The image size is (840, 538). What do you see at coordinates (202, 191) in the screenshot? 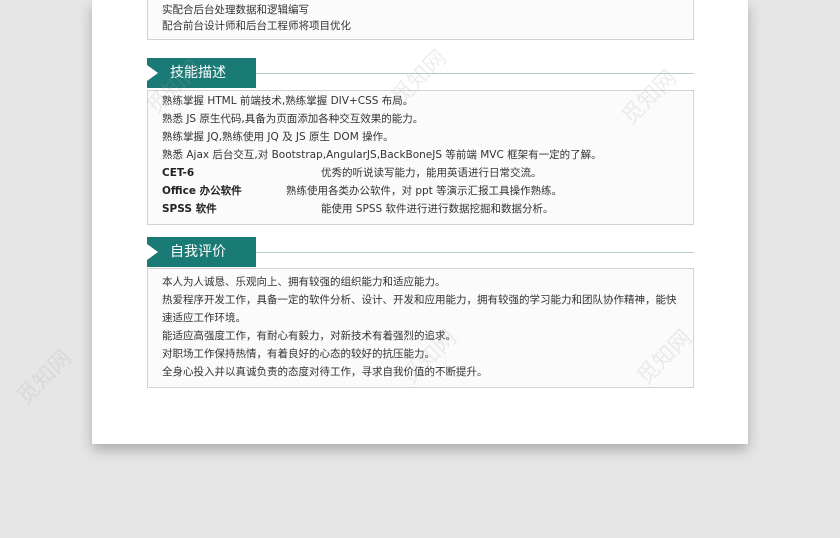
I see `skill-item-name: Office 办公软件` at bounding box center [202, 191].